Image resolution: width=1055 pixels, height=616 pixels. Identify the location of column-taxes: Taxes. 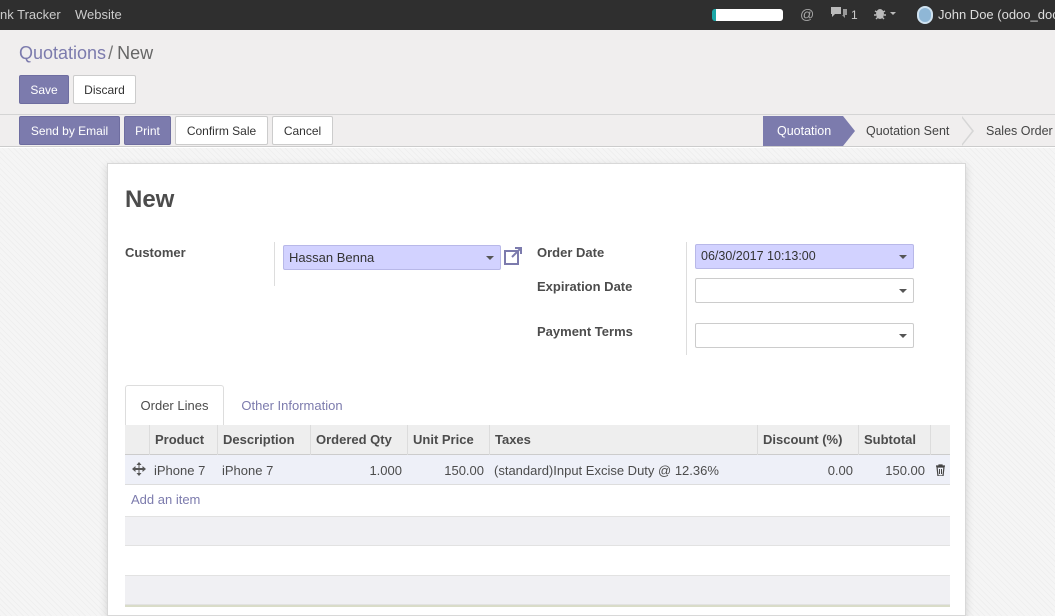
(623, 440).